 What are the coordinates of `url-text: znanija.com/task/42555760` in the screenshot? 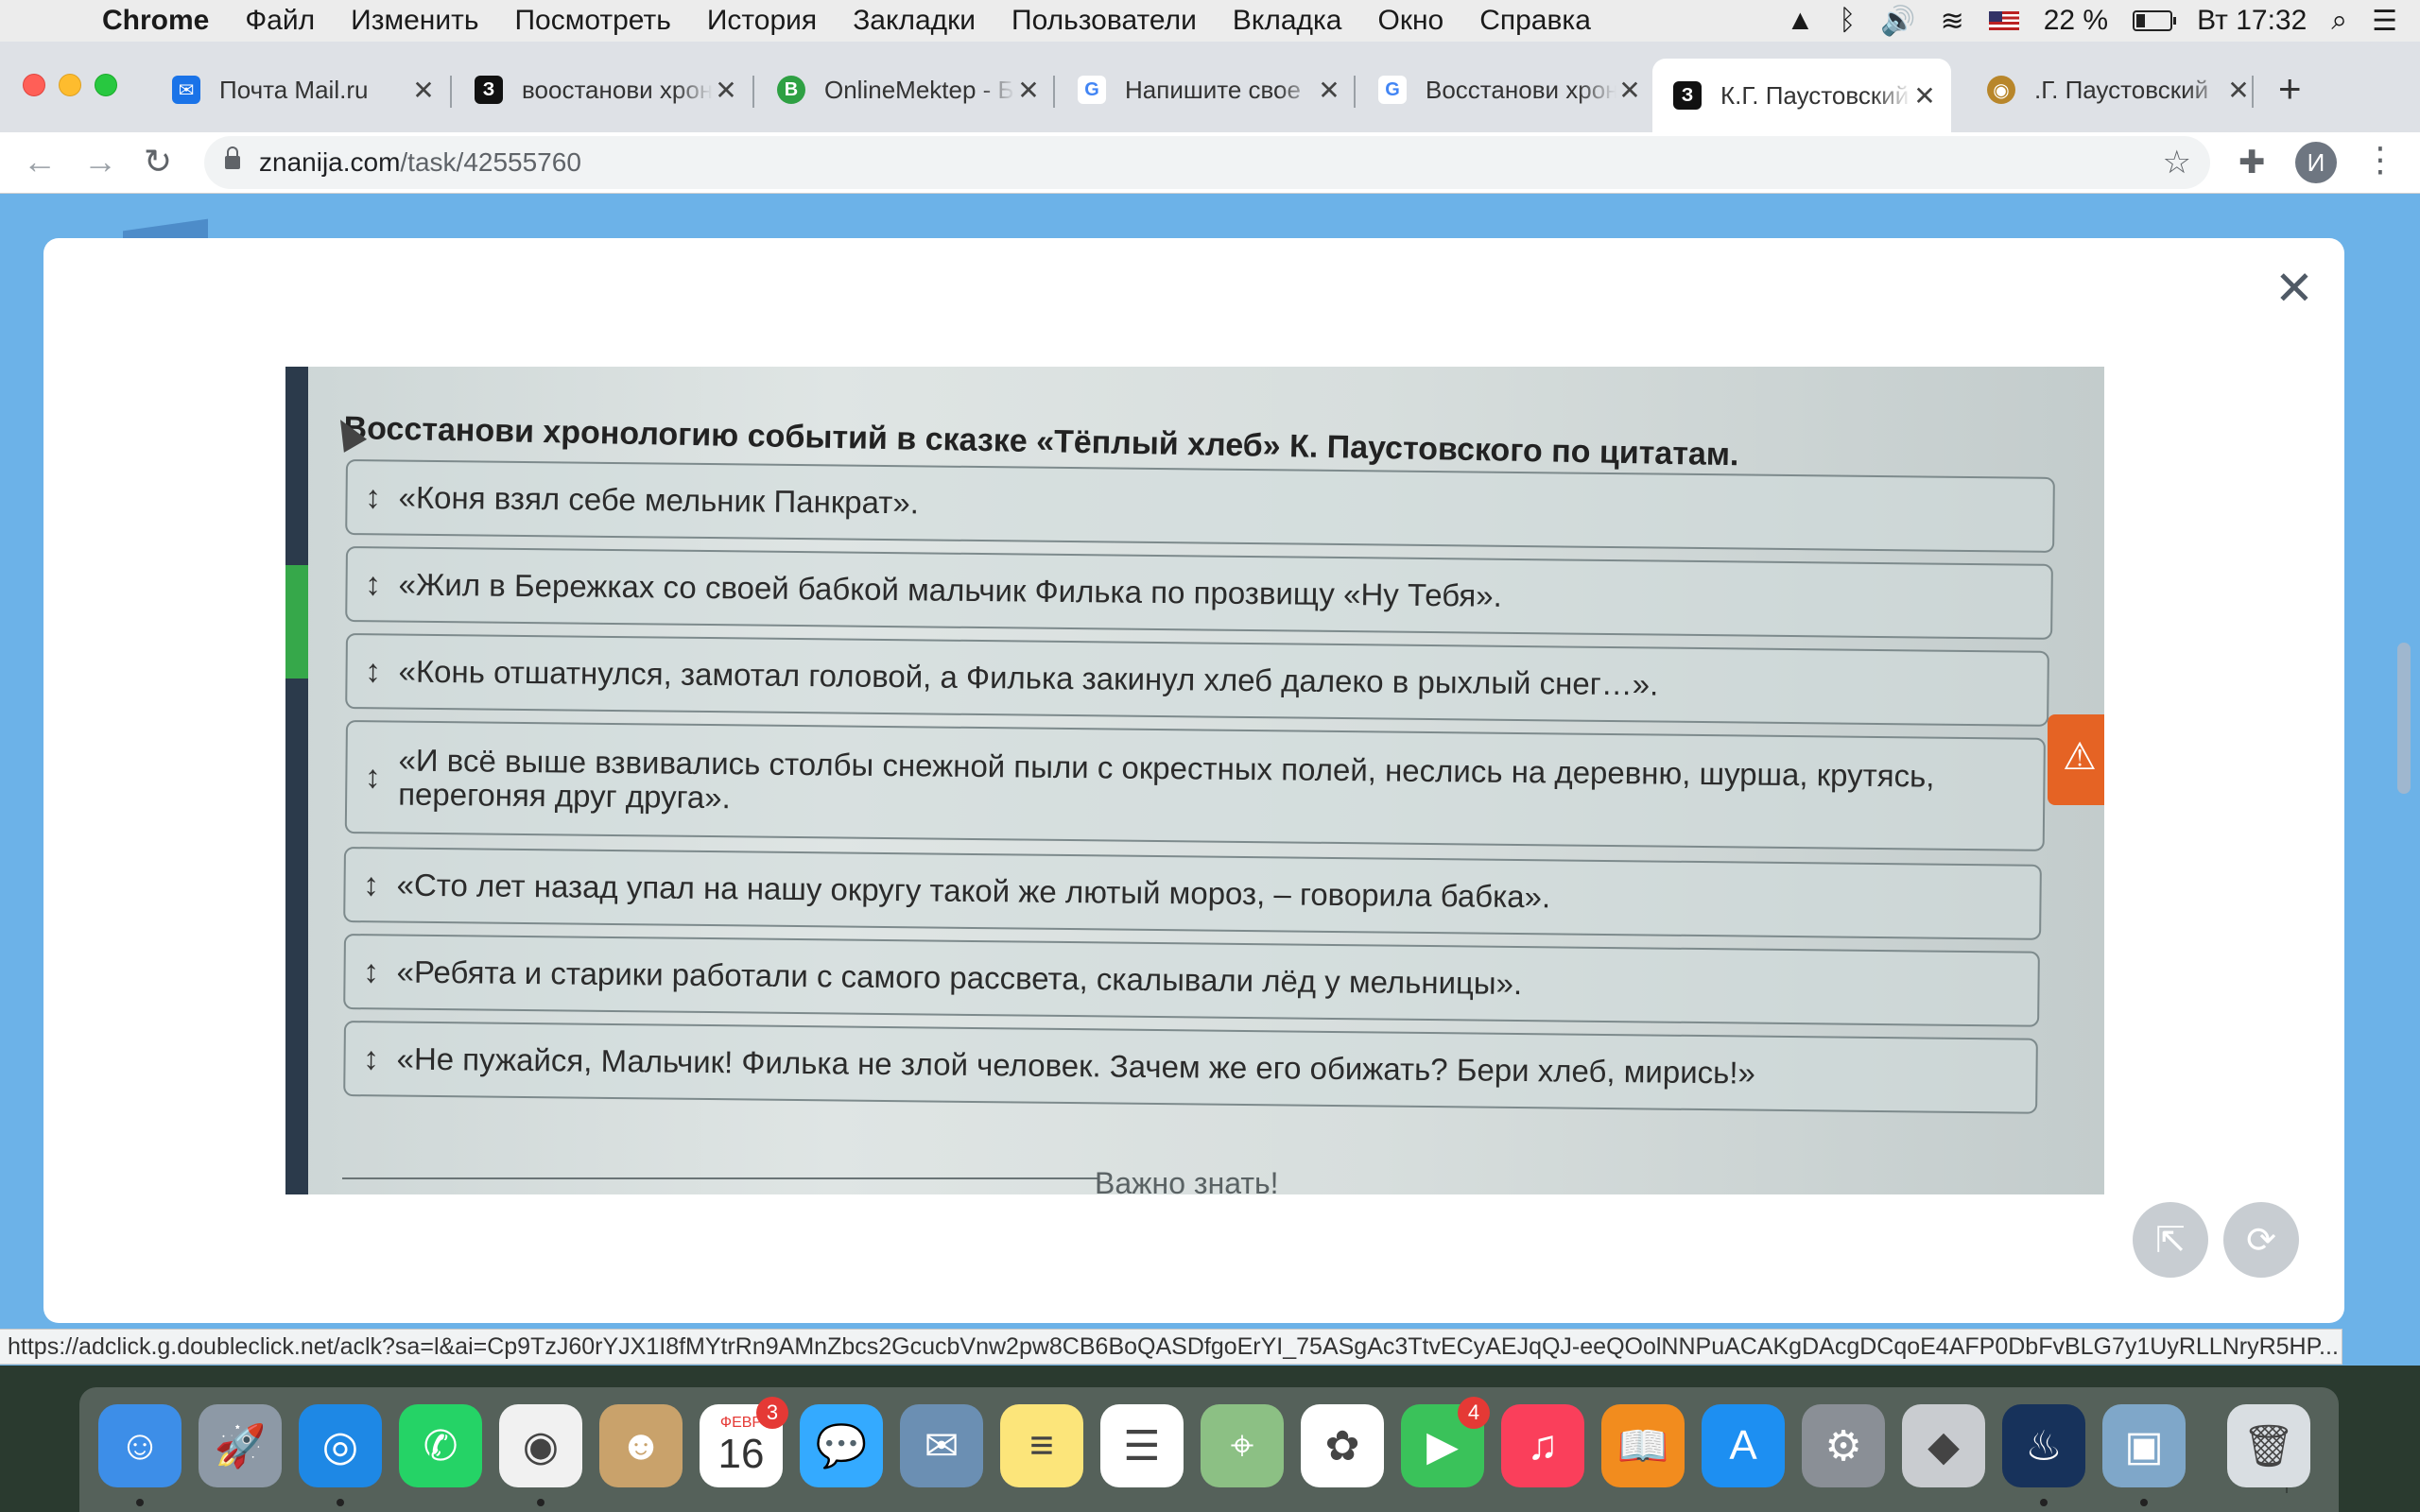 It's located at (420, 162).